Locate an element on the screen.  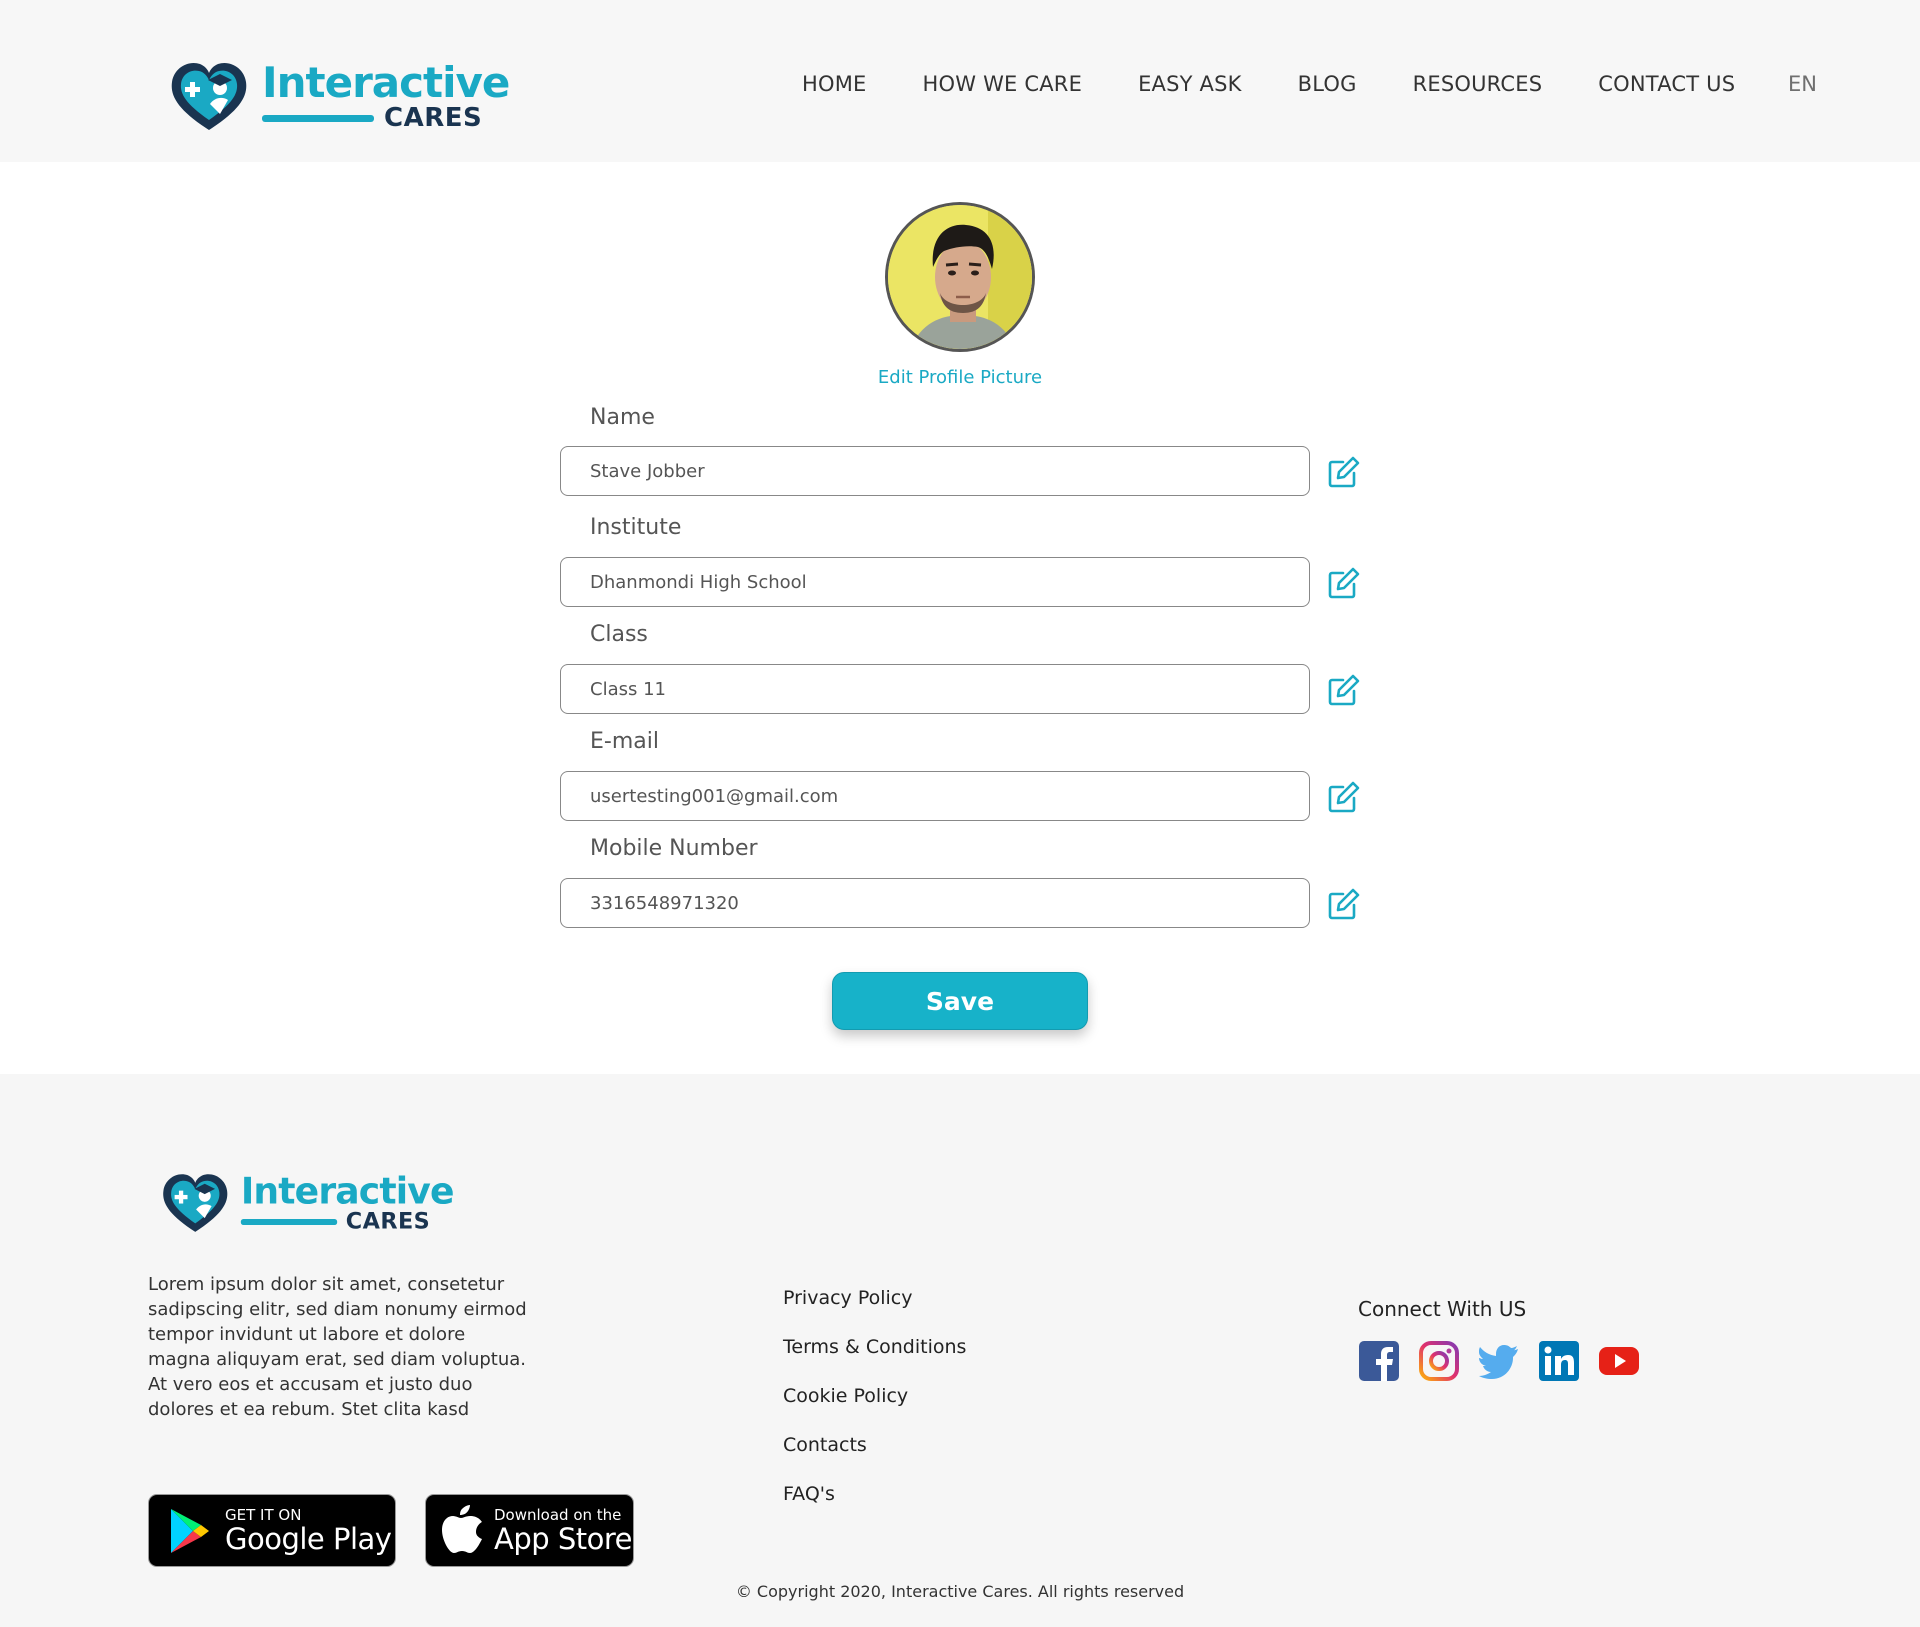
app-store-badge: Download on the App Store is located at coordinates (529, 1530).